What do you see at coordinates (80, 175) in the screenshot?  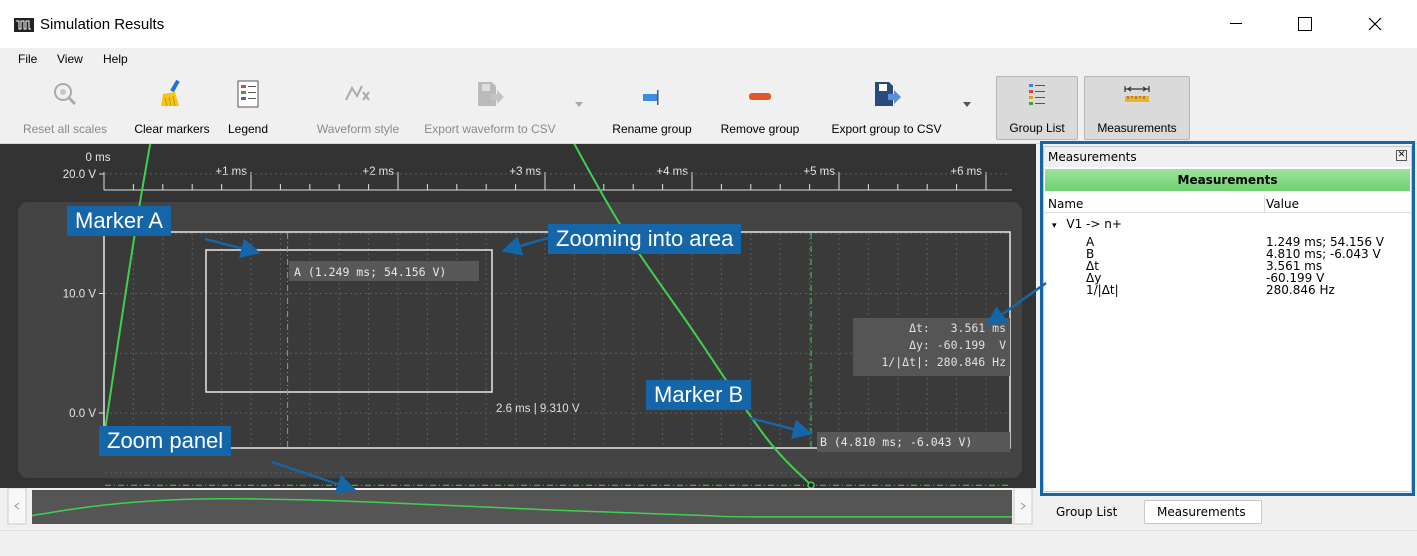 I see `y-tick-label: 20.0 V` at bounding box center [80, 175].